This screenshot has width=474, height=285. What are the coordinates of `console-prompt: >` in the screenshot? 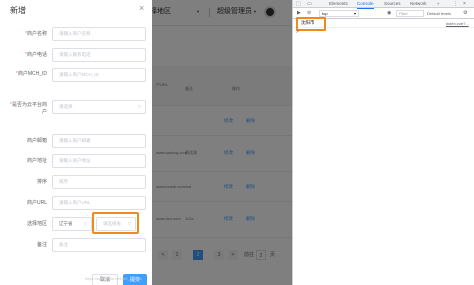 It's located at (297, 32).